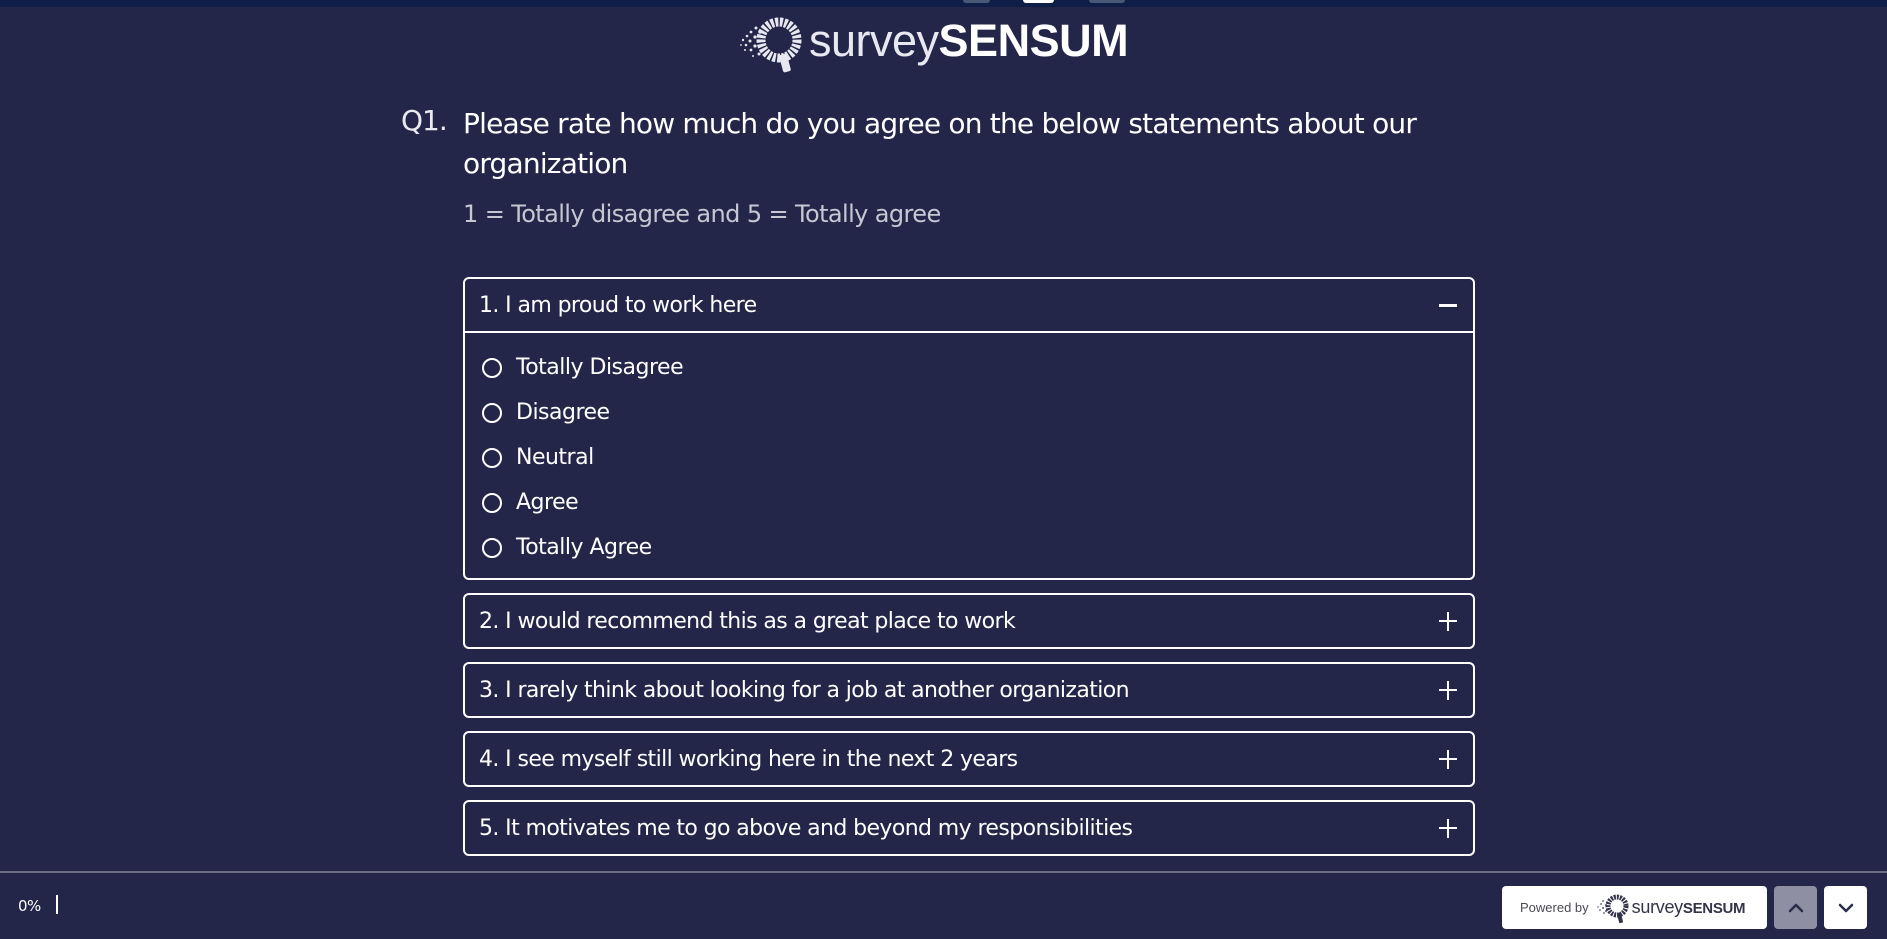 The width and height of the screenshot is (1887, 939). I want to click on powered-word-light: survey, so click(1657, 907).